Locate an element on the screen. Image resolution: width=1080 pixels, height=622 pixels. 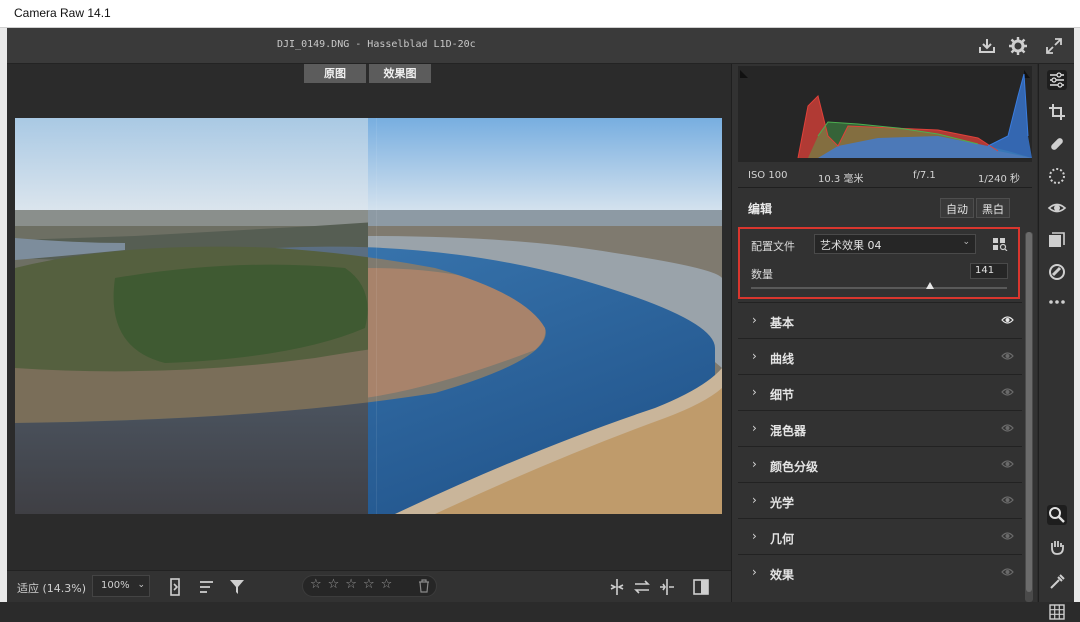
bottom-toolbar: 适应 (14.3%) 100% ⌄ ☆☆☆☆☆ is located at coordinates (369, 586).